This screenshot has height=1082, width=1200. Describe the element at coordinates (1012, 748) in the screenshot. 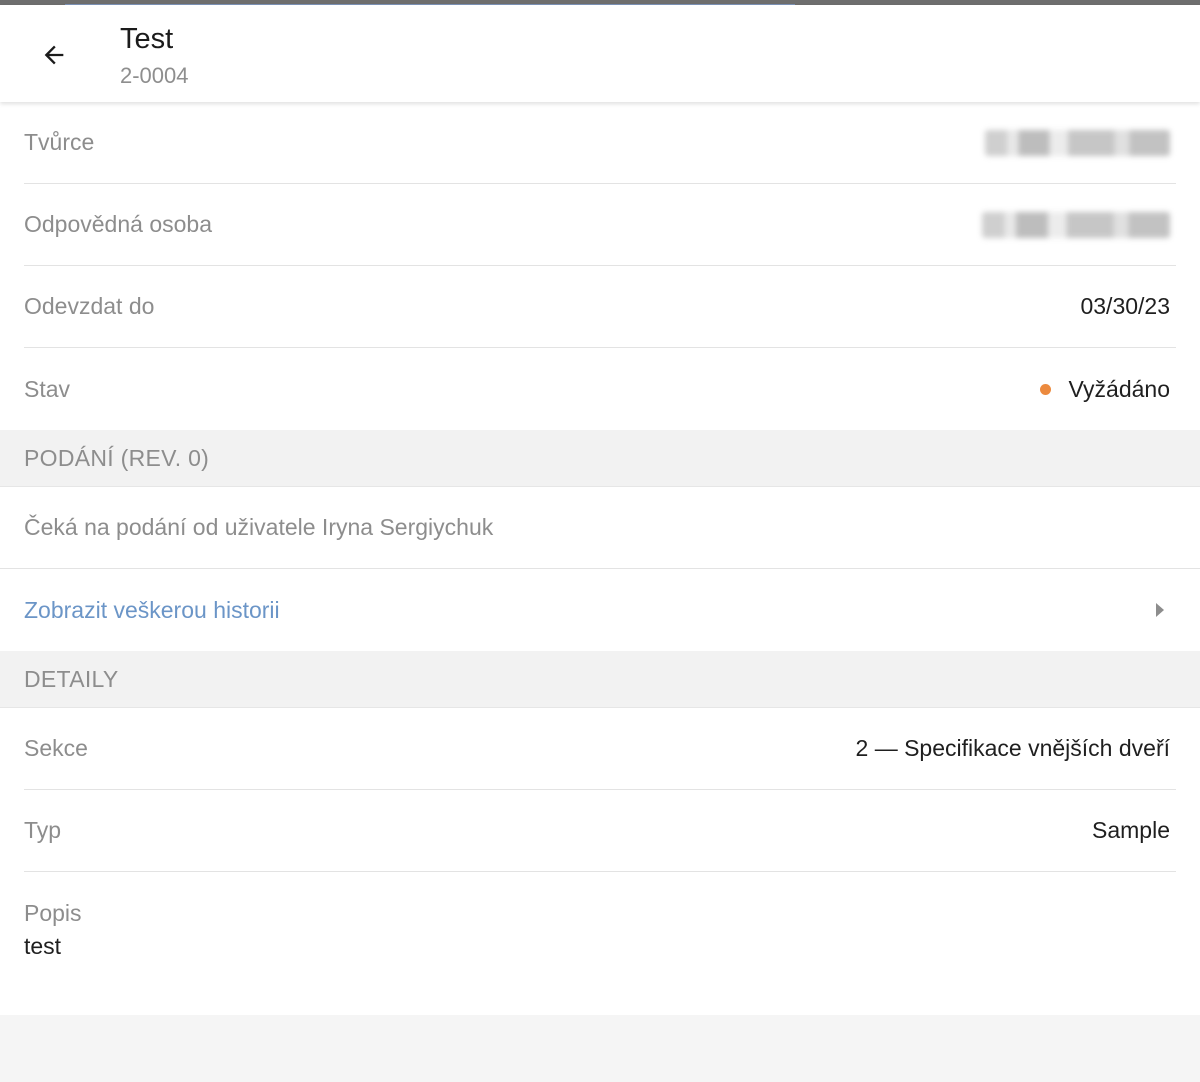

I see `section-value: 2 — Specifikace vnějších dveří` at that location.